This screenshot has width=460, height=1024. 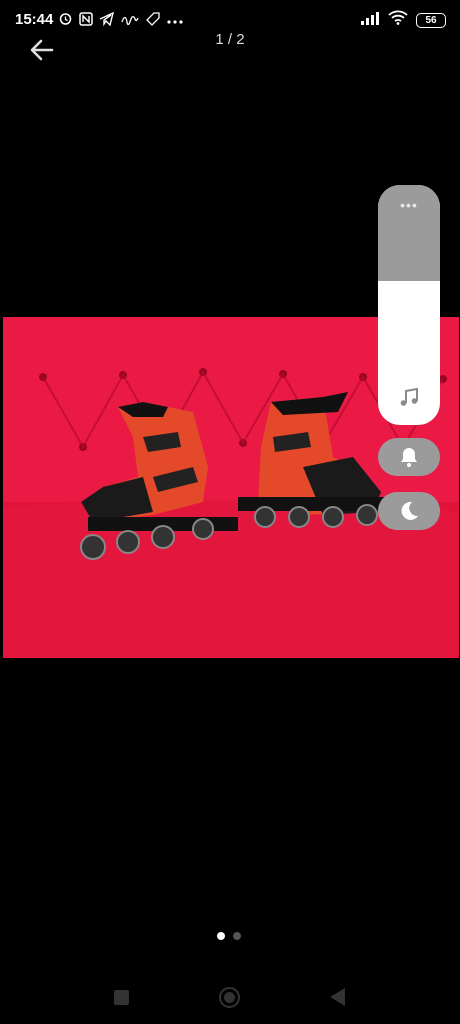 What do you see at coordinates (409, 305) in the screenshot?
I see `volume-slider-panel: •••` at bounding box center [409, 305].